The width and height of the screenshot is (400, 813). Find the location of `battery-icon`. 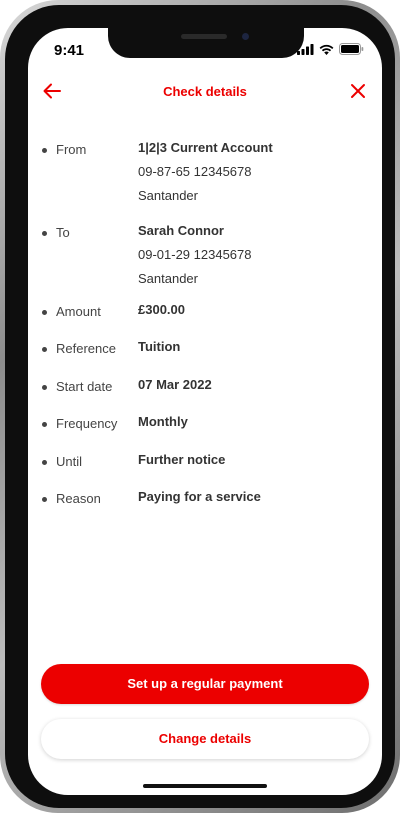

battery-icon is located at coordinates (351, 49).